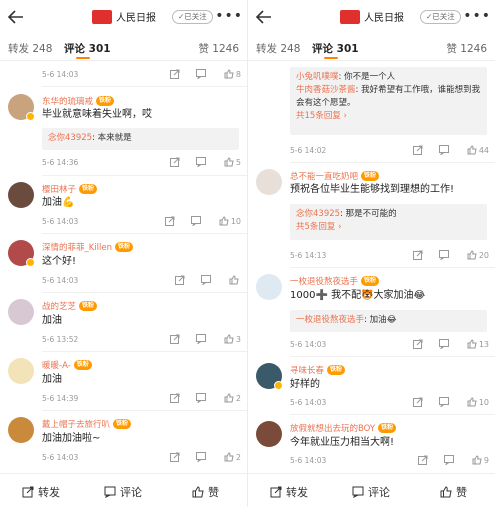 Image resolution: width=495 pixels, height=507 pixels. What do you see at coordinates (388, 227) in the screenshot?
I see `view-all-replies-link: 共5条回复 ›` at bounding box center [388, 227].